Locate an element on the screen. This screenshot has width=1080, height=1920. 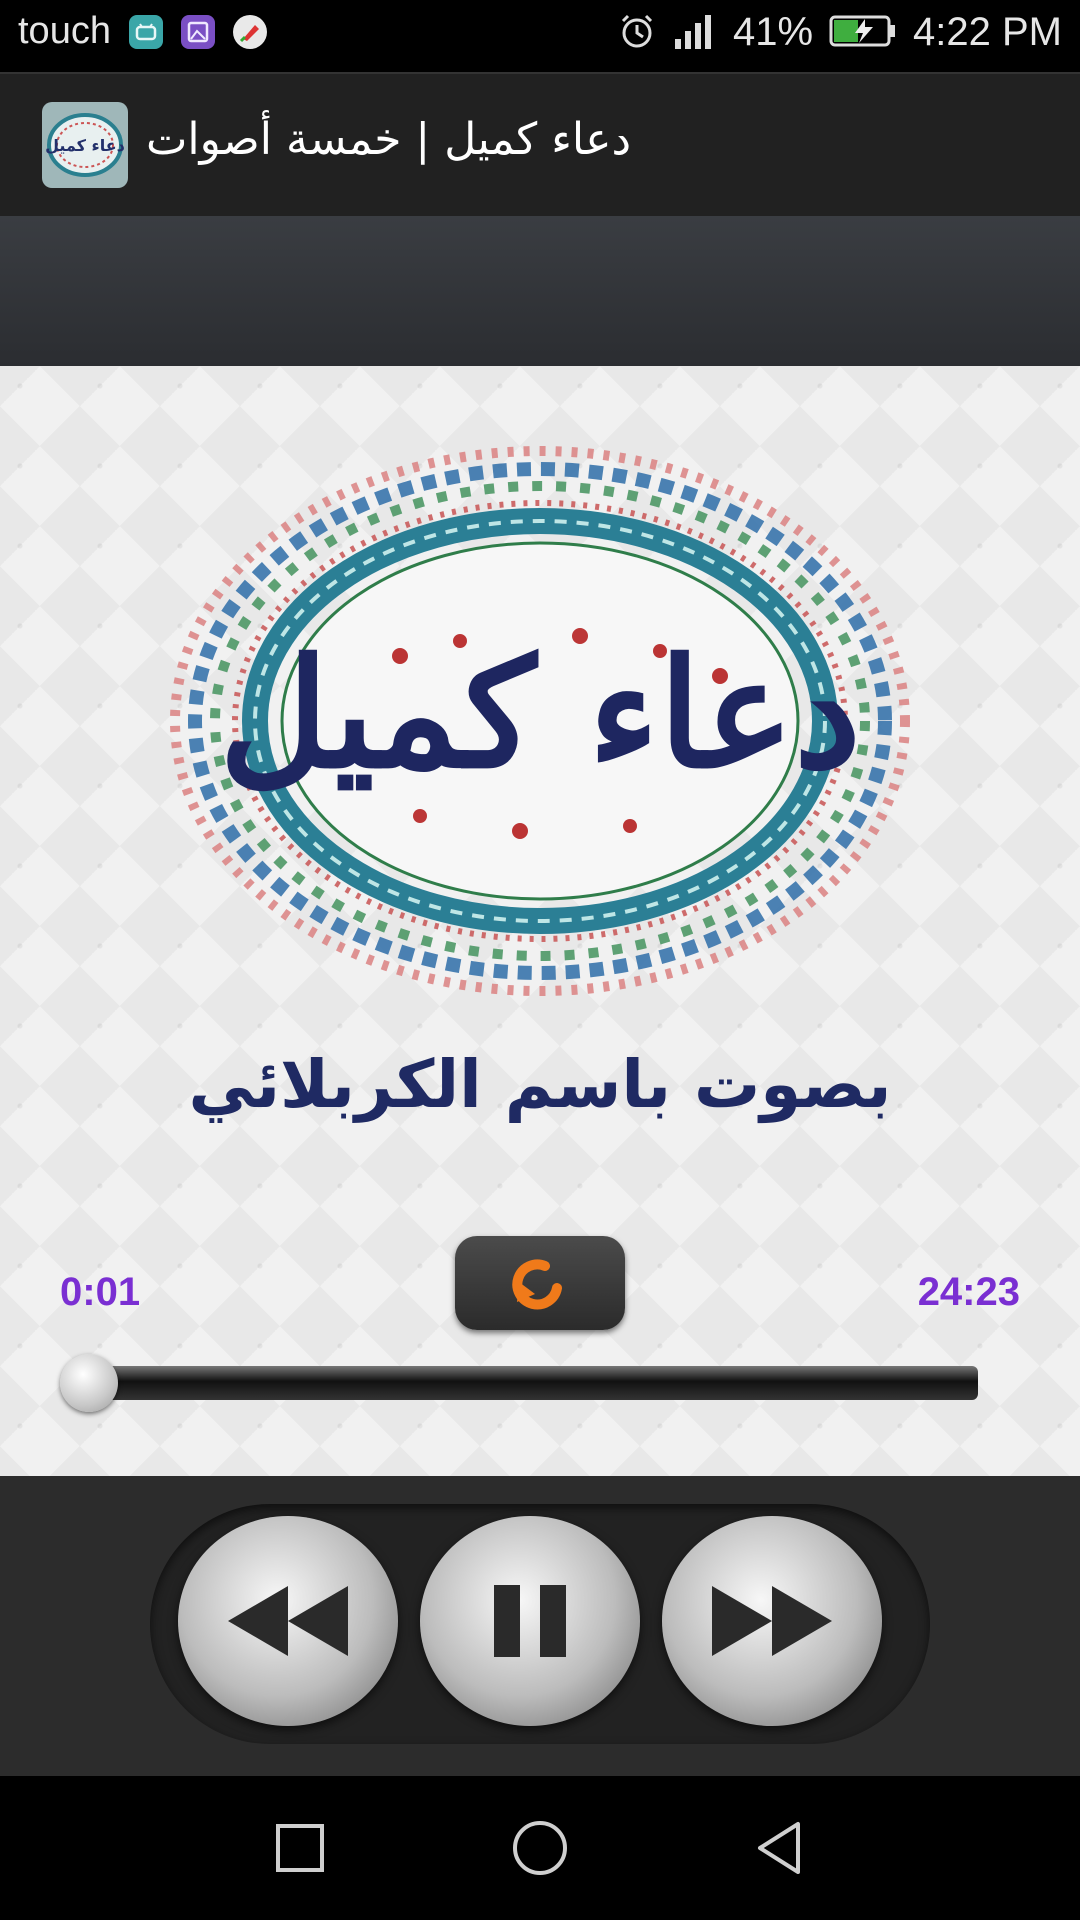
rewind-icon is located at coordinates (288, 1621).